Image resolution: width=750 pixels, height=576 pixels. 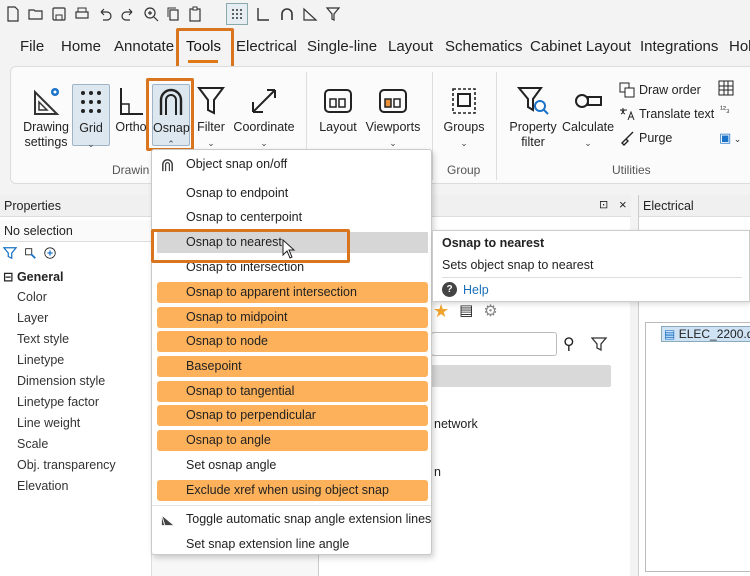 What do you see at coordinates (128, 14) in the screenshot?
I see `redo-icon` at bounding box center [128, 14].